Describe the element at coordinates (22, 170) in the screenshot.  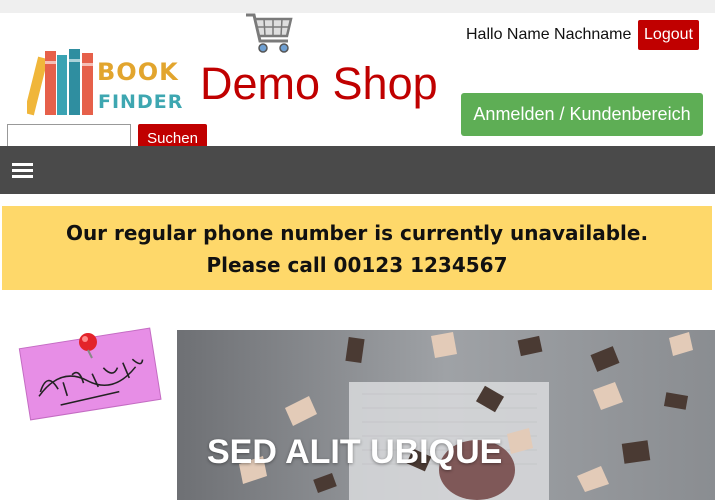
I see `hamburger-menu-icon` at that location.